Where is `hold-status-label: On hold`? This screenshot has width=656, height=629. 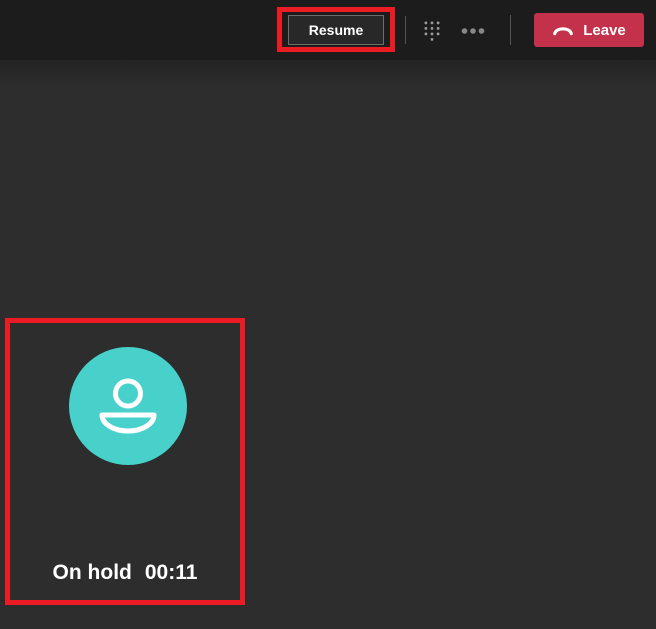 hold-status-label: On hold is located at coordinates (92, 572).